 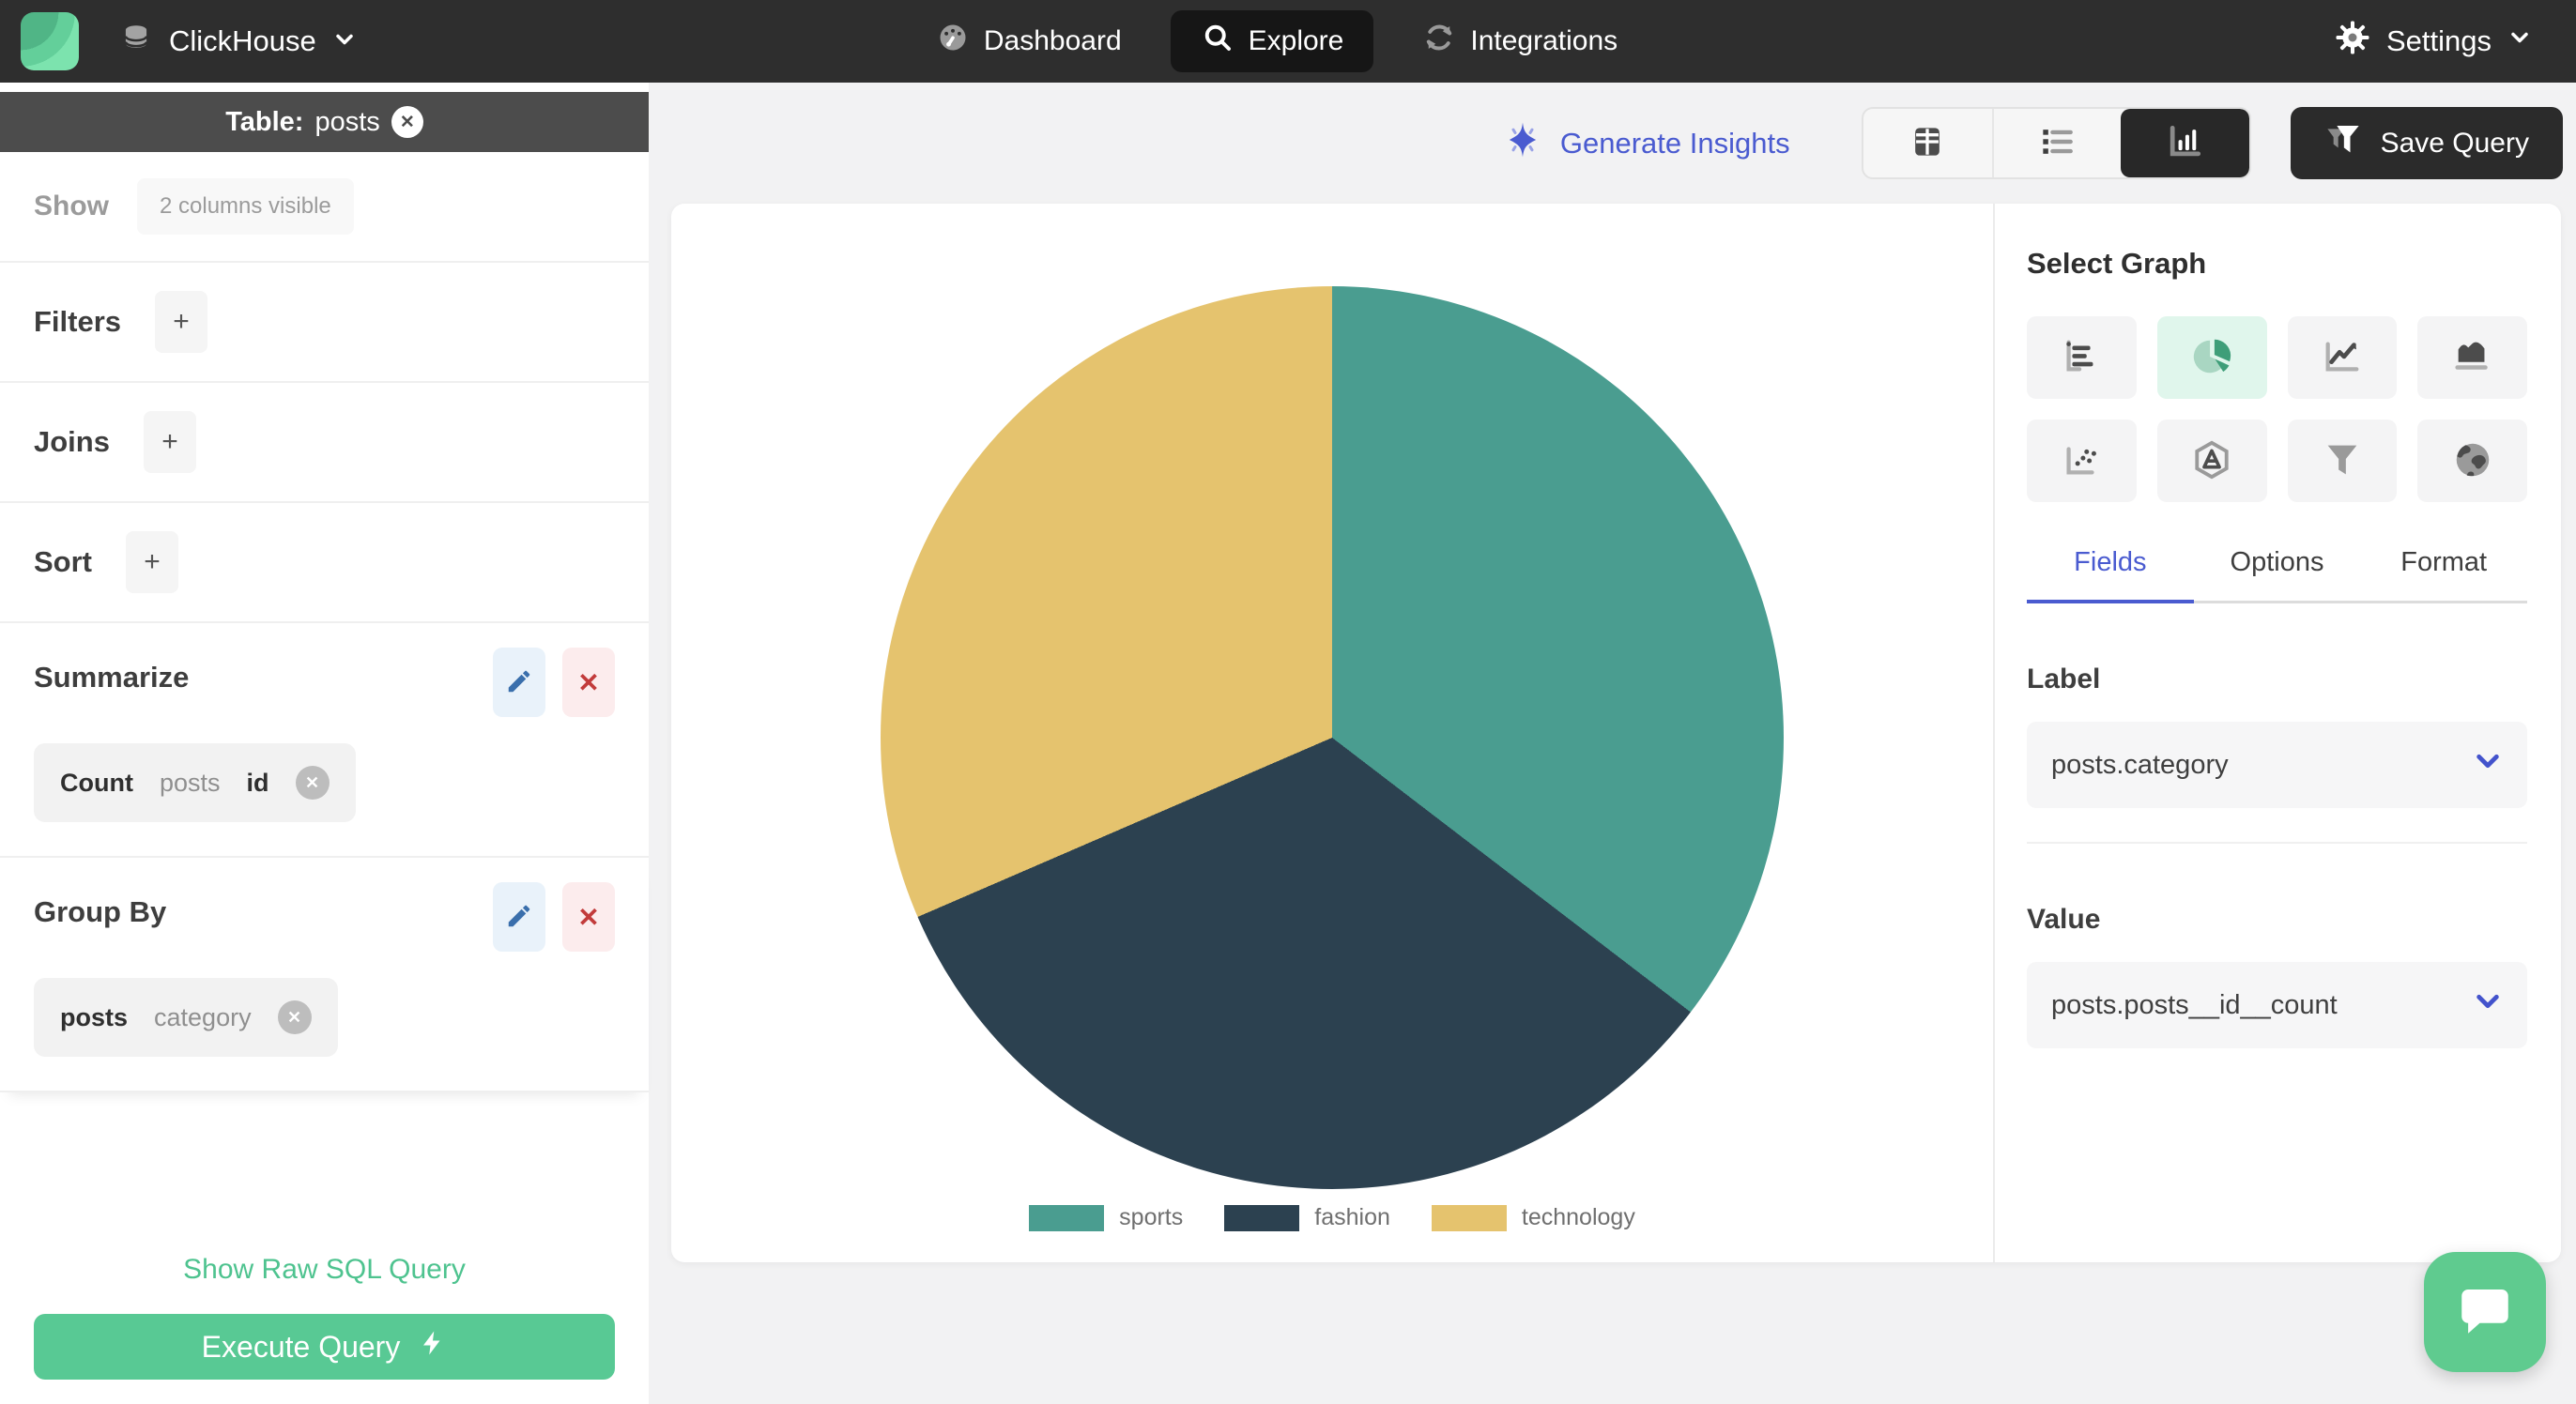 I want to click on bar-chart-horizontal-button, so click(x=2082, y=357).